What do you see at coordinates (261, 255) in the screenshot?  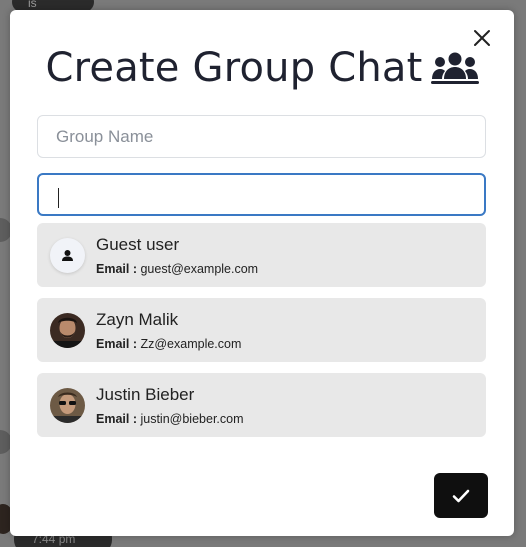 I see `user-list-item: Guest user Email : guest@example.com` at bounding box center [261, 255].